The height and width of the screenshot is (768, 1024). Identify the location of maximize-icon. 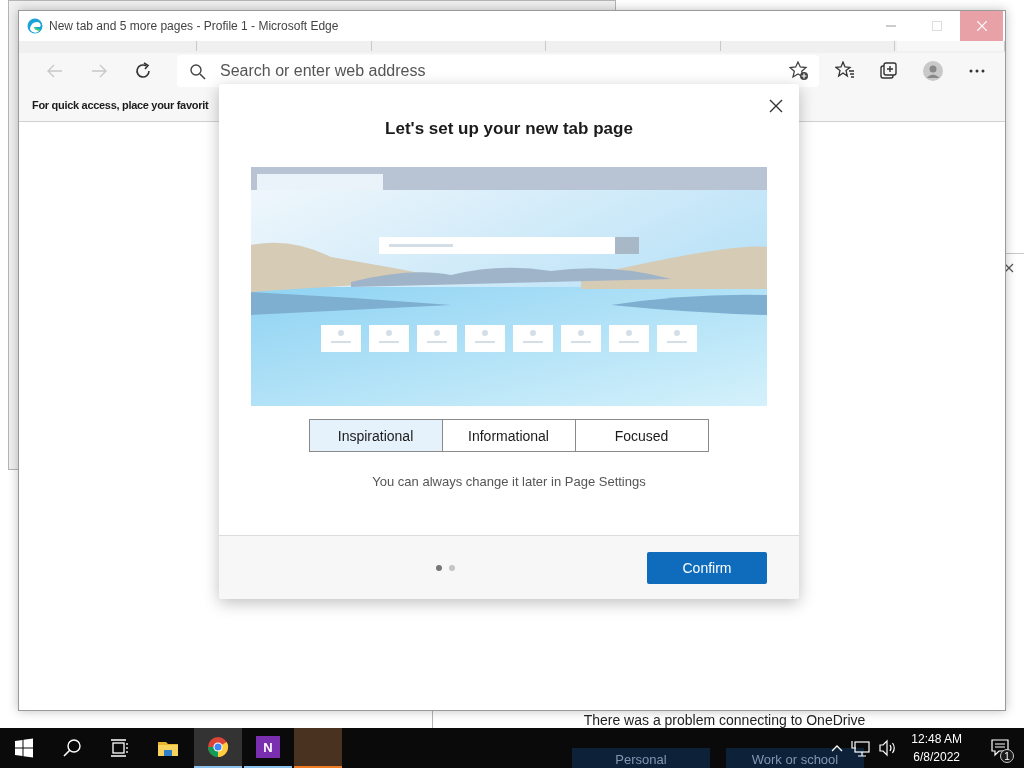
(937, 26).